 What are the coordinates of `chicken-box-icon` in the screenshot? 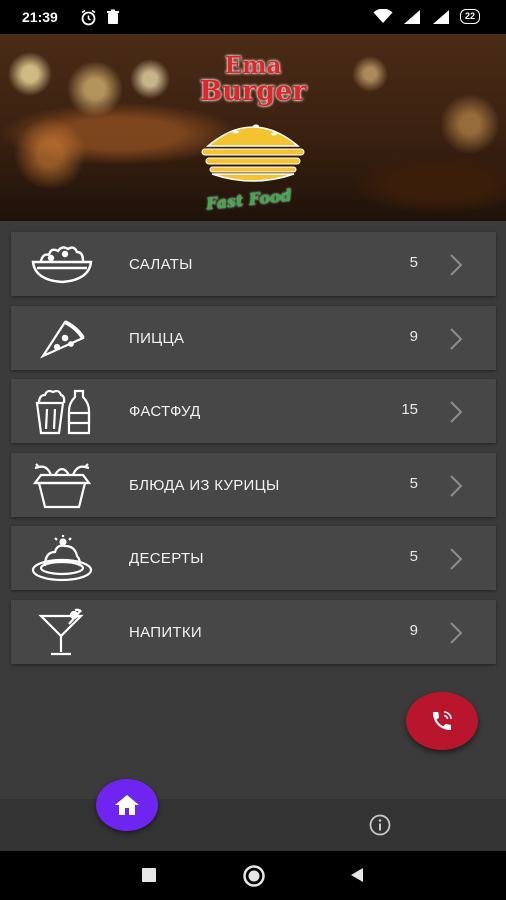 It's located at (62, 485).